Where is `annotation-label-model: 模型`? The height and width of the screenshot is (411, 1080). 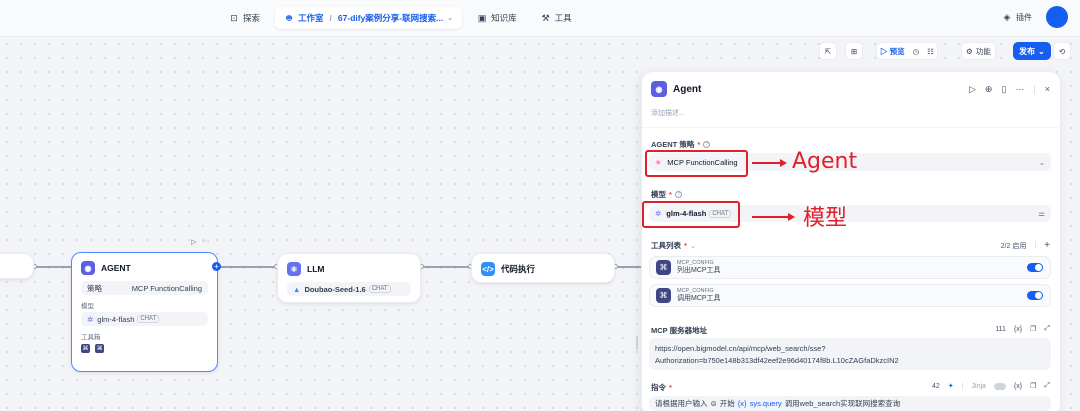 annotation-label-model: 模型 is located at coordinates (825, 218).